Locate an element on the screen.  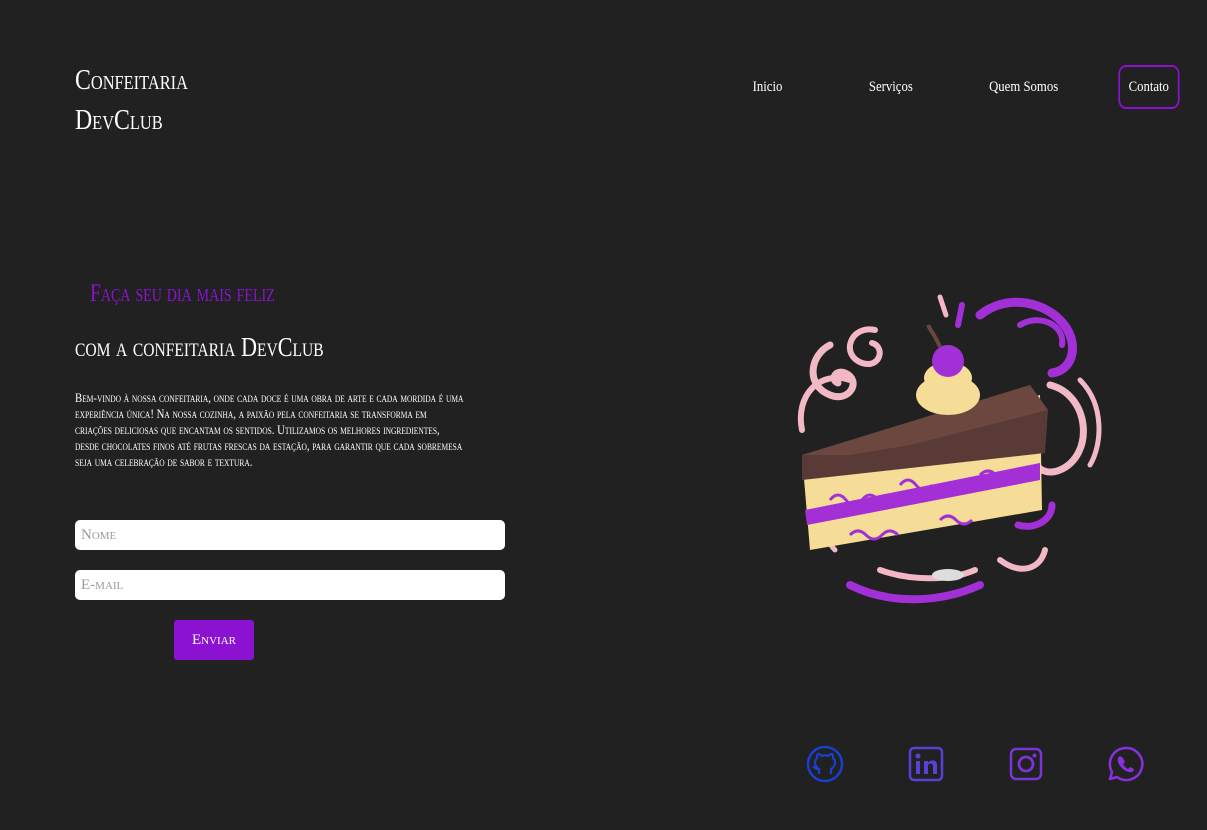
instagram-icon is located at coordinates (1026, 764).